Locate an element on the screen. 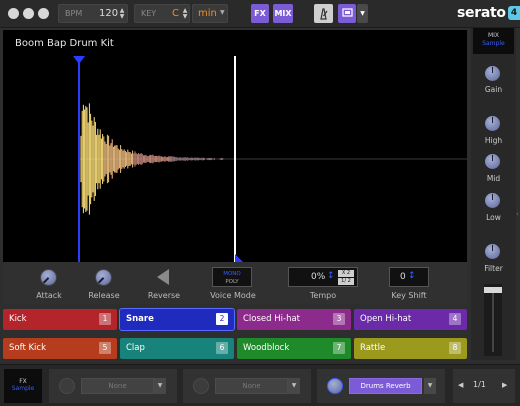 The image size is (520, 406). mixer-panel: MIX Sample Gain High Mid Low Filter is located at coordinates (493, 194).